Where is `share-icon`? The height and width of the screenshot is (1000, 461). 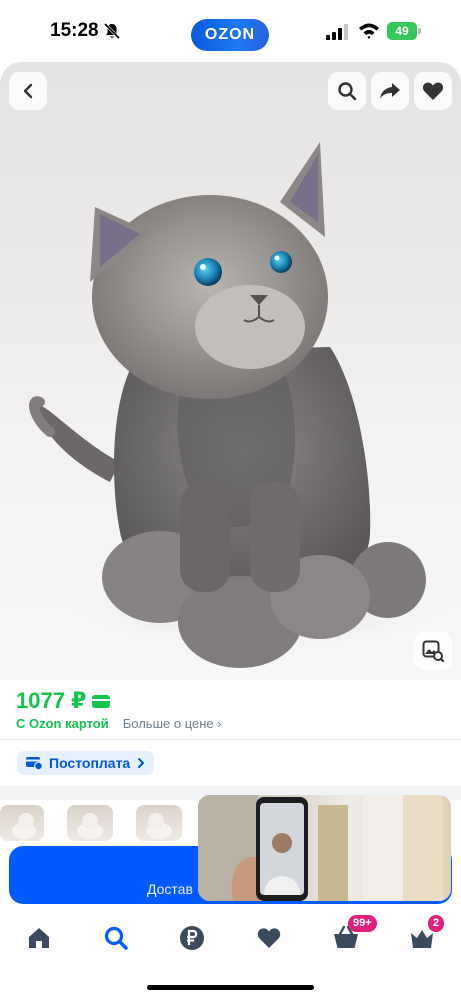 share-icon is located at coordinates (390, 91).